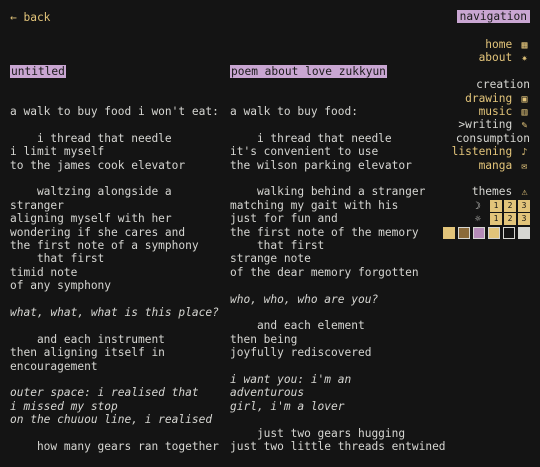  What do you see at coordinates (287, 406) in the screenshot?
I see `poem-line: girl, i'm a lover` at bounding box center [287, 406].